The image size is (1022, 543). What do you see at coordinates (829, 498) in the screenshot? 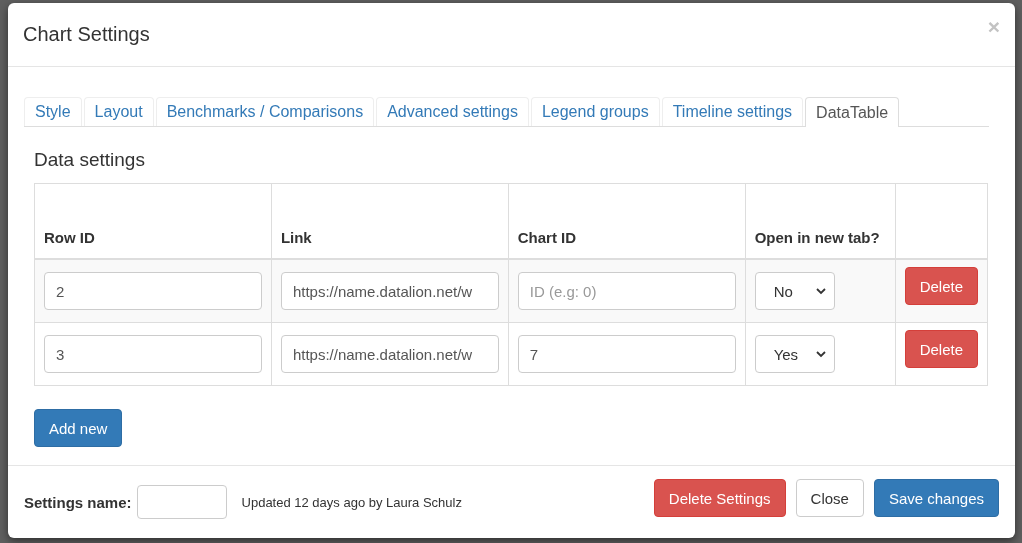
I see `footer-button: Close` at bounding box center [829, 498].